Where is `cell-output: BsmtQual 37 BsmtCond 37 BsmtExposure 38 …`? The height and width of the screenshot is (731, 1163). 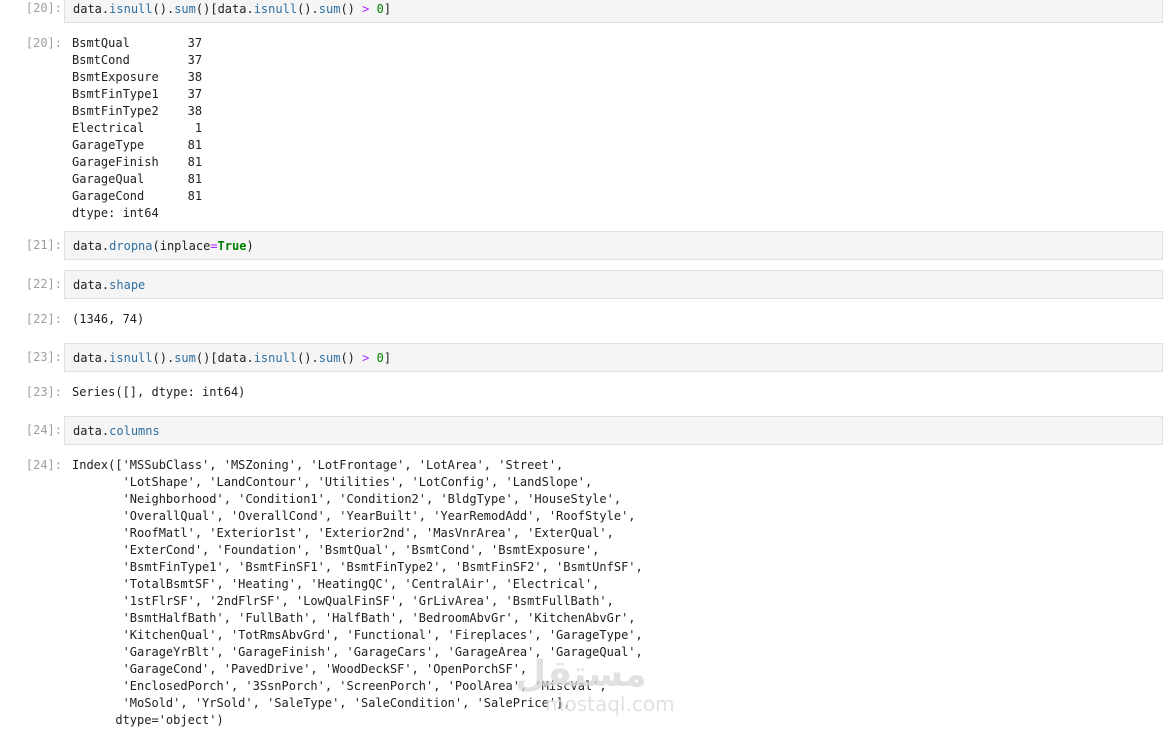 cell-output: BsmtQual 37 BsmtCond 37 BsmtExposure 38 … is located at coordinates (137, 128).